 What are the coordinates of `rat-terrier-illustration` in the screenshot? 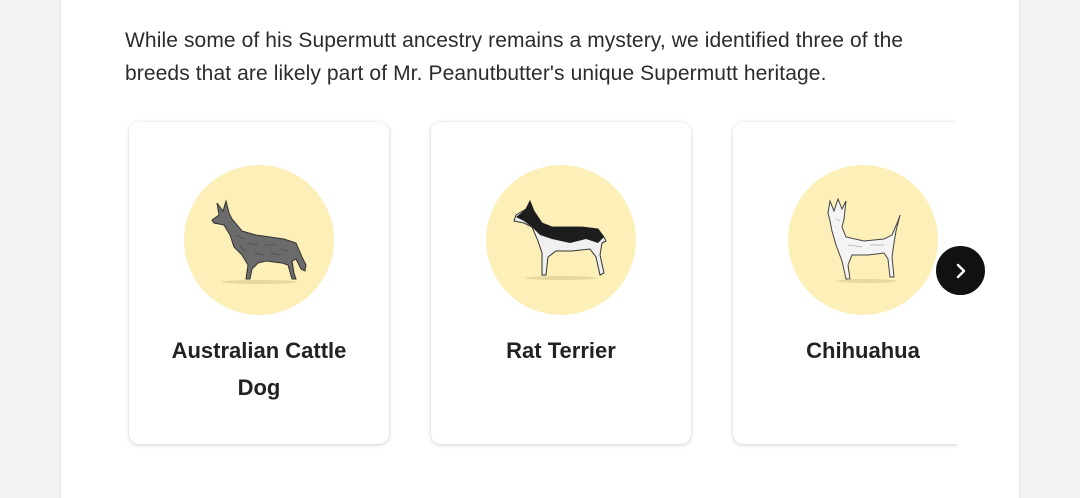 It's located at (560, 239).